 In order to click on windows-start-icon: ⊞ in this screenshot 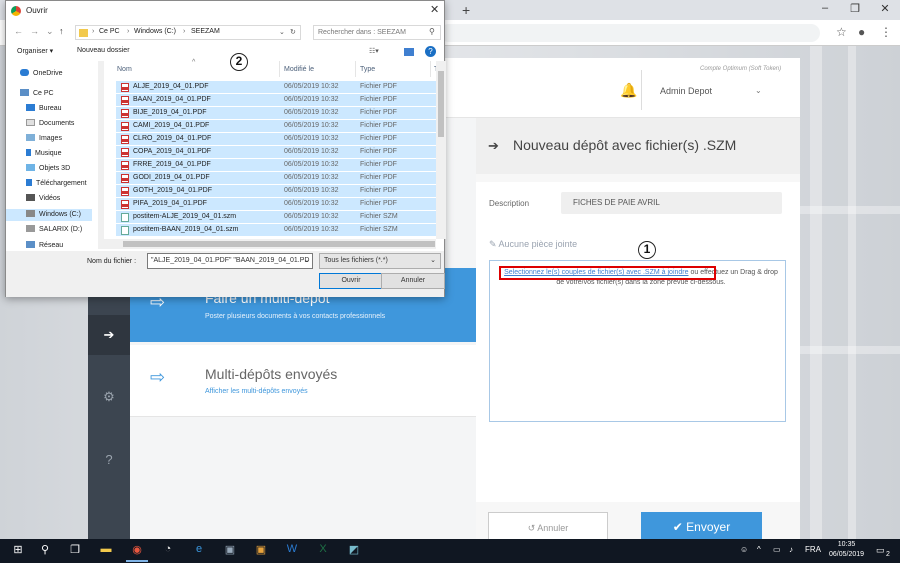, I will do `click(18, 551)`.